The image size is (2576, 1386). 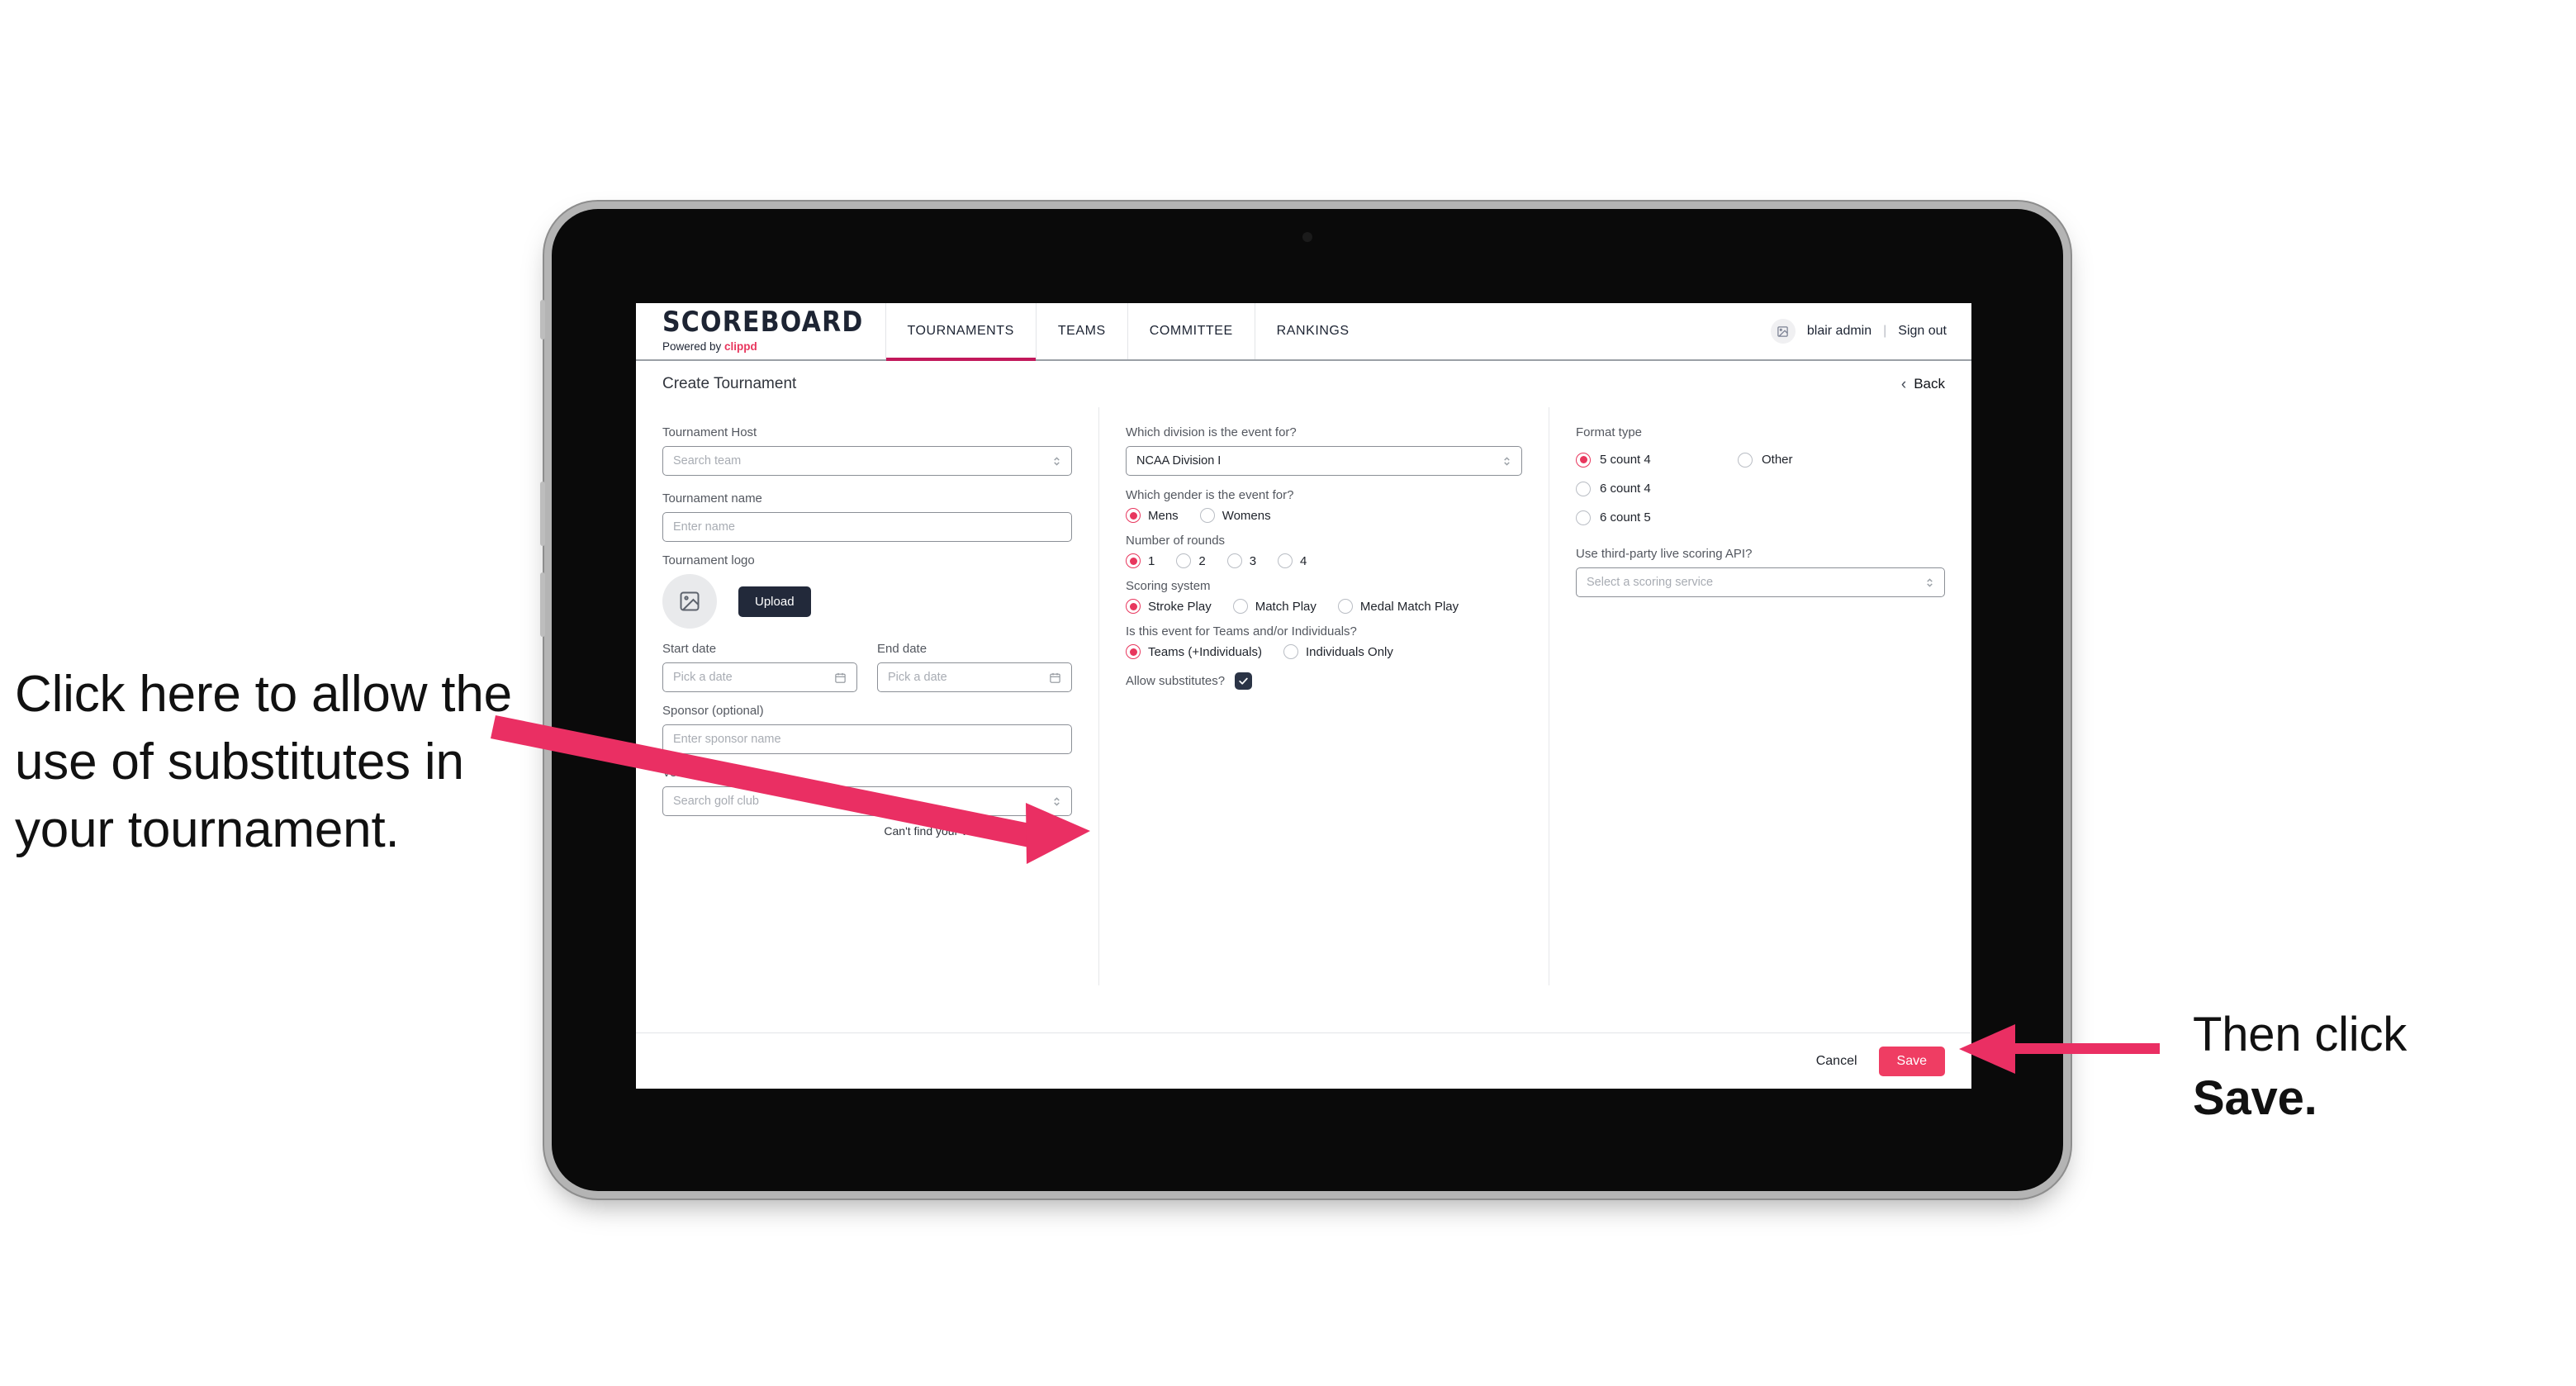 I want to click on start-date-input: Pick a date, so click(x=759, y=677).